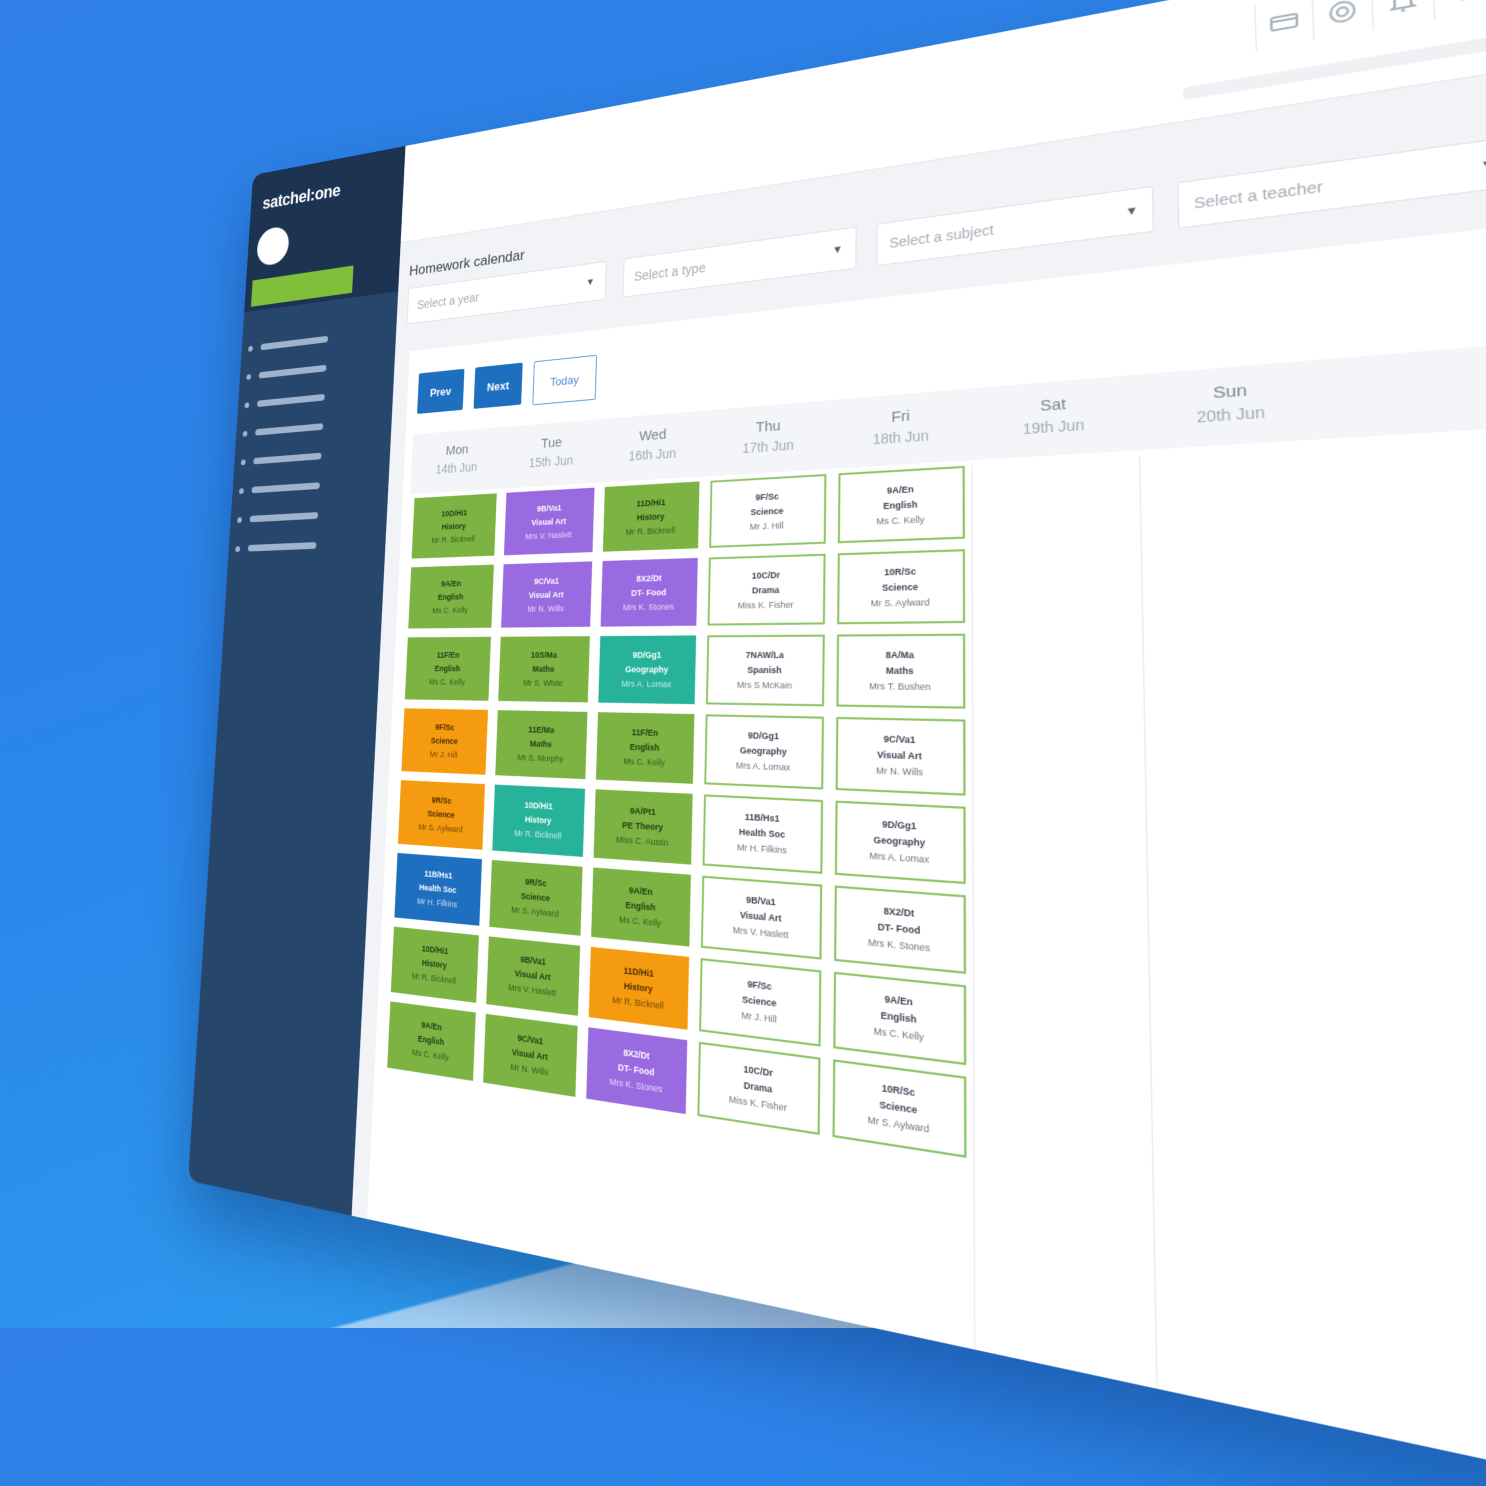  Describe the element at coordinates (551, 461) in the screenshot. I see `day-date: 15th Jun` at that location.